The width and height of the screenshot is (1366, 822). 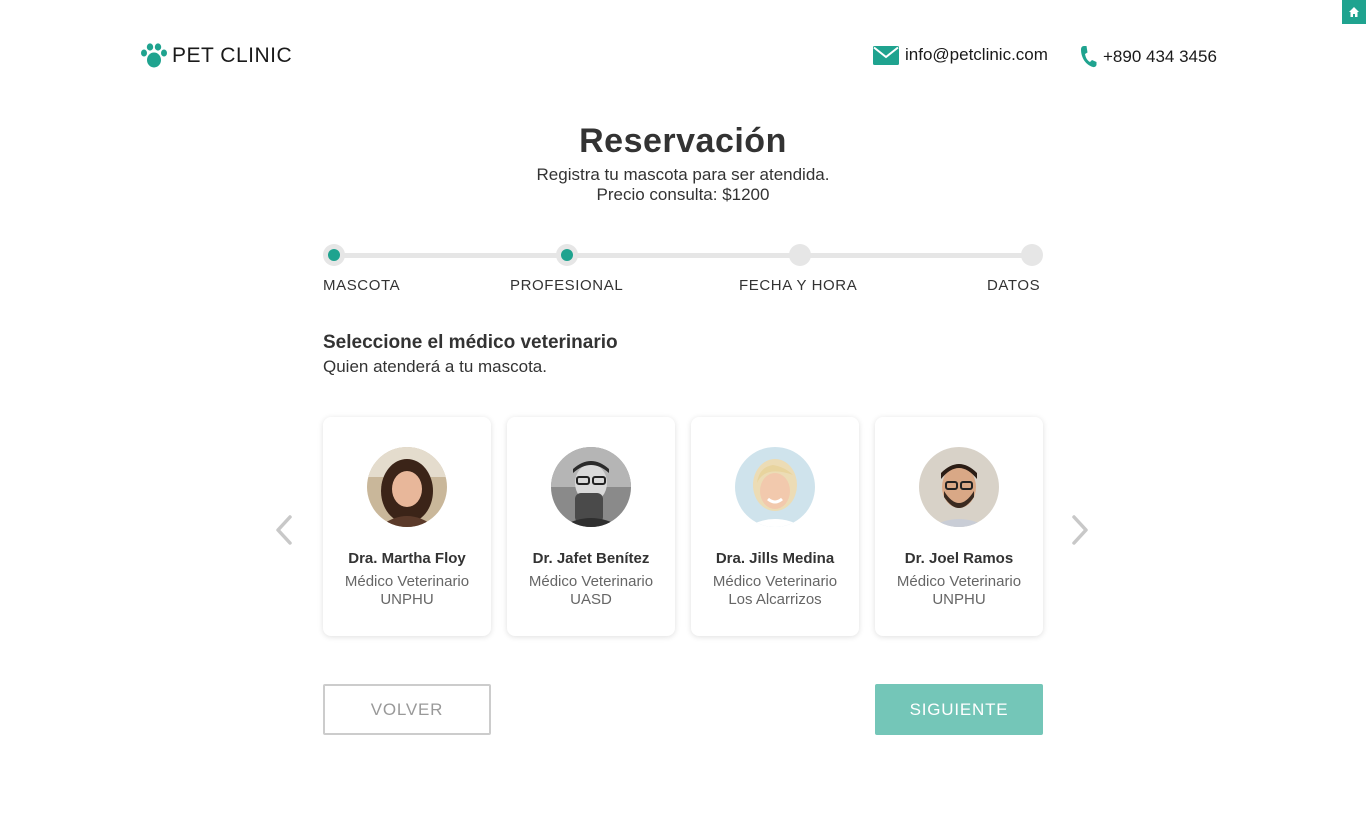 I want to click on doctor-school: UASD, so click(x=591, y=599).